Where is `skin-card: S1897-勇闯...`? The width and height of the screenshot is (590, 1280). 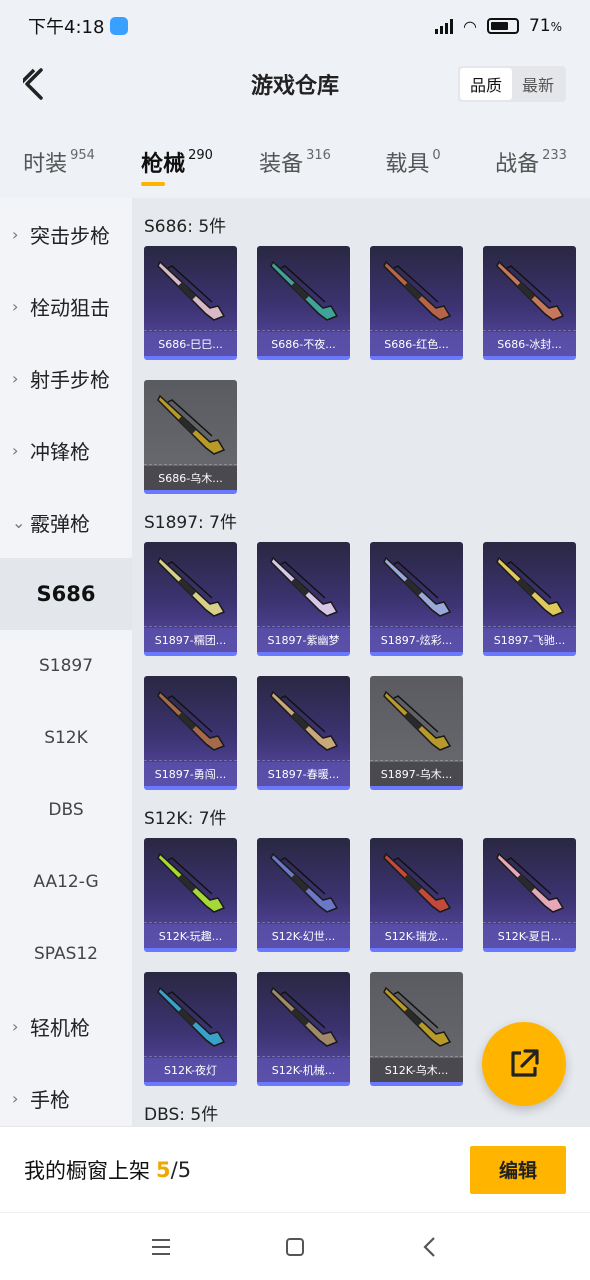 skin-card: S1897-勇闯... is located at coordinates (190, 733).